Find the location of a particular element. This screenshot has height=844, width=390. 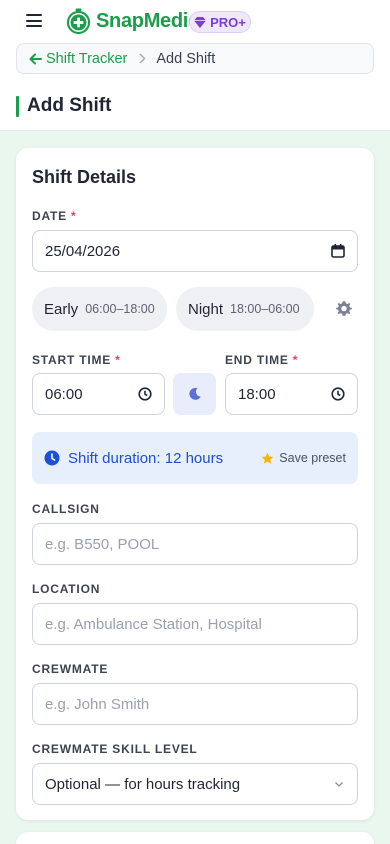

callsign-field is located at coordinates (195, 544).